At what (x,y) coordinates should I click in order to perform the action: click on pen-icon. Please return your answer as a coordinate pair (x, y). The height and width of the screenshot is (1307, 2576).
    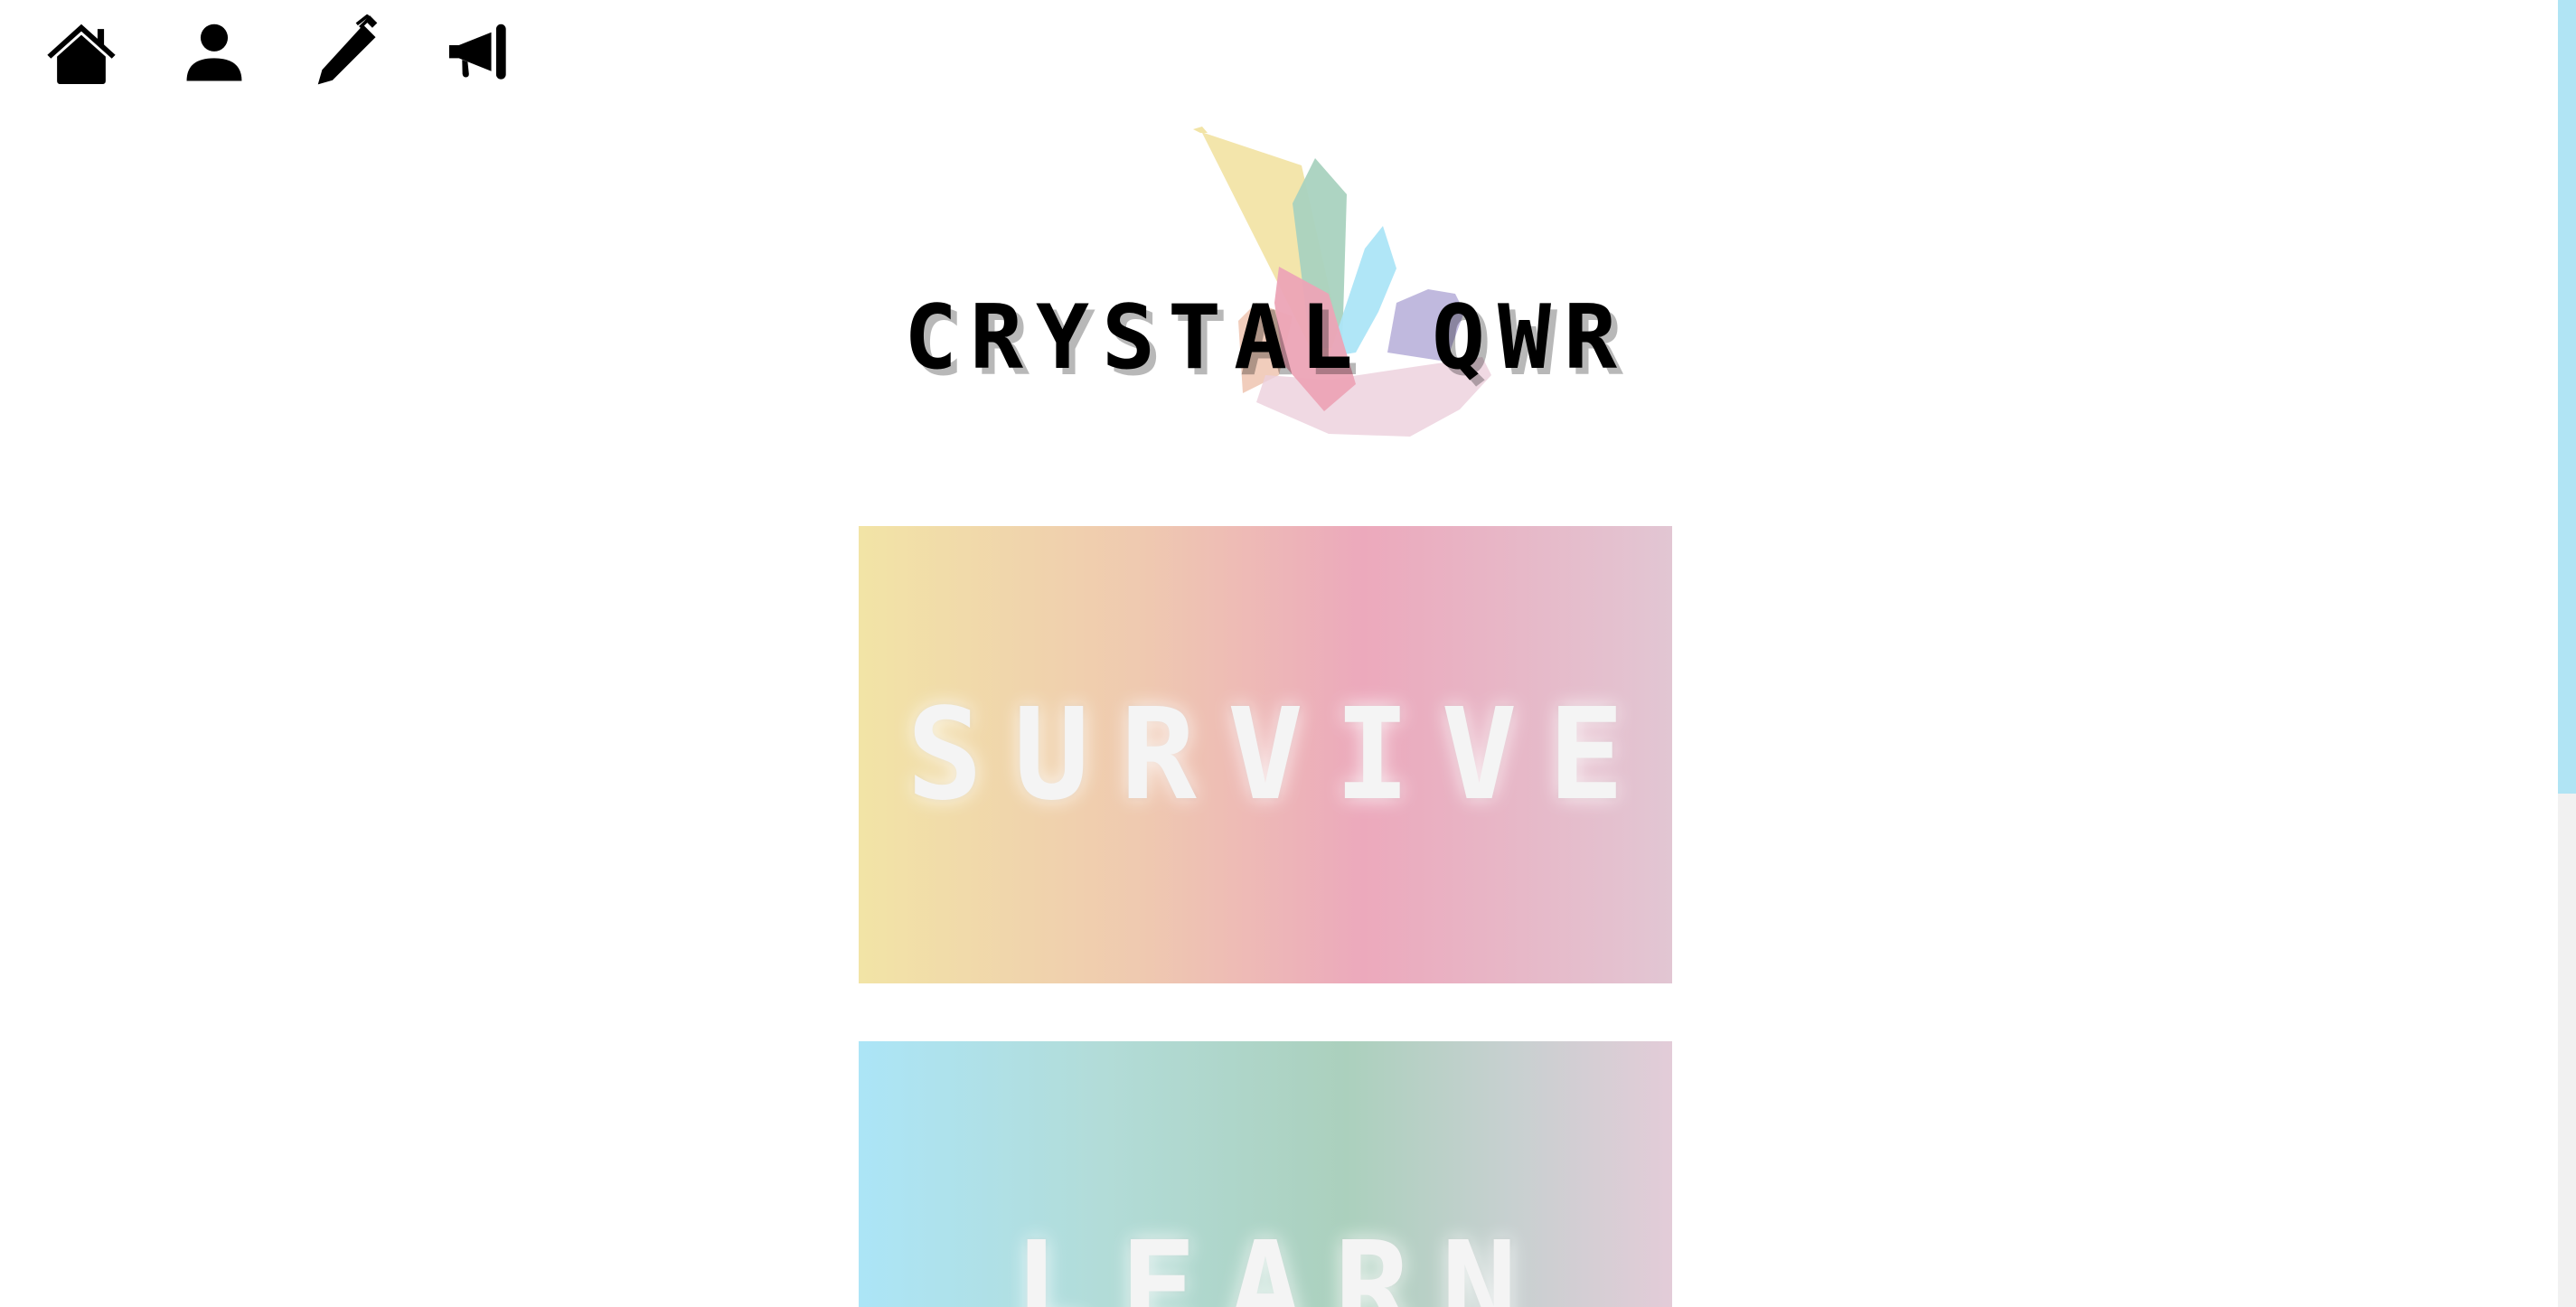
    Looking at the image, I should click on (347, 49).